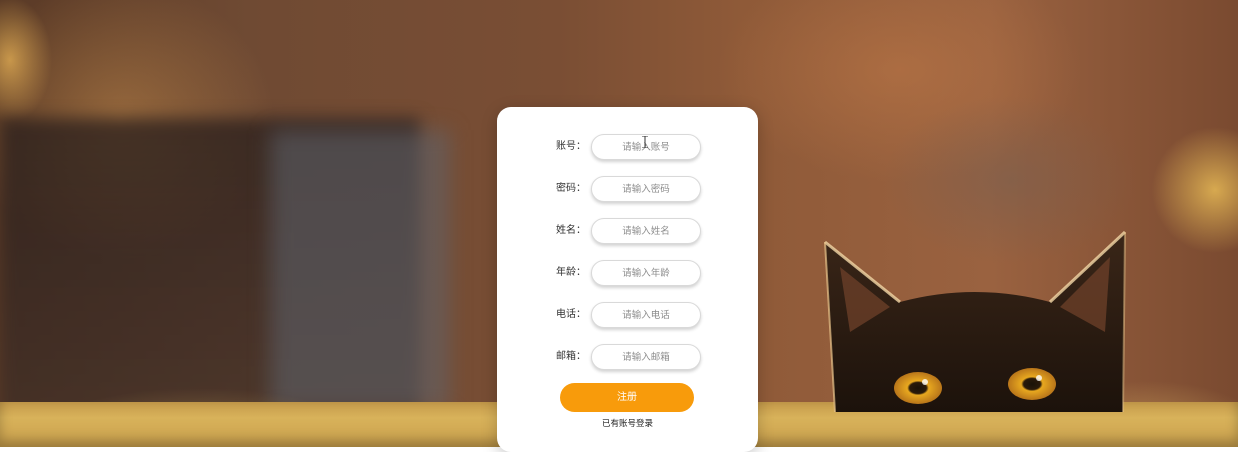 This screenshot has height=452, width=1238. I want to click on password-input, so click(646, 189).